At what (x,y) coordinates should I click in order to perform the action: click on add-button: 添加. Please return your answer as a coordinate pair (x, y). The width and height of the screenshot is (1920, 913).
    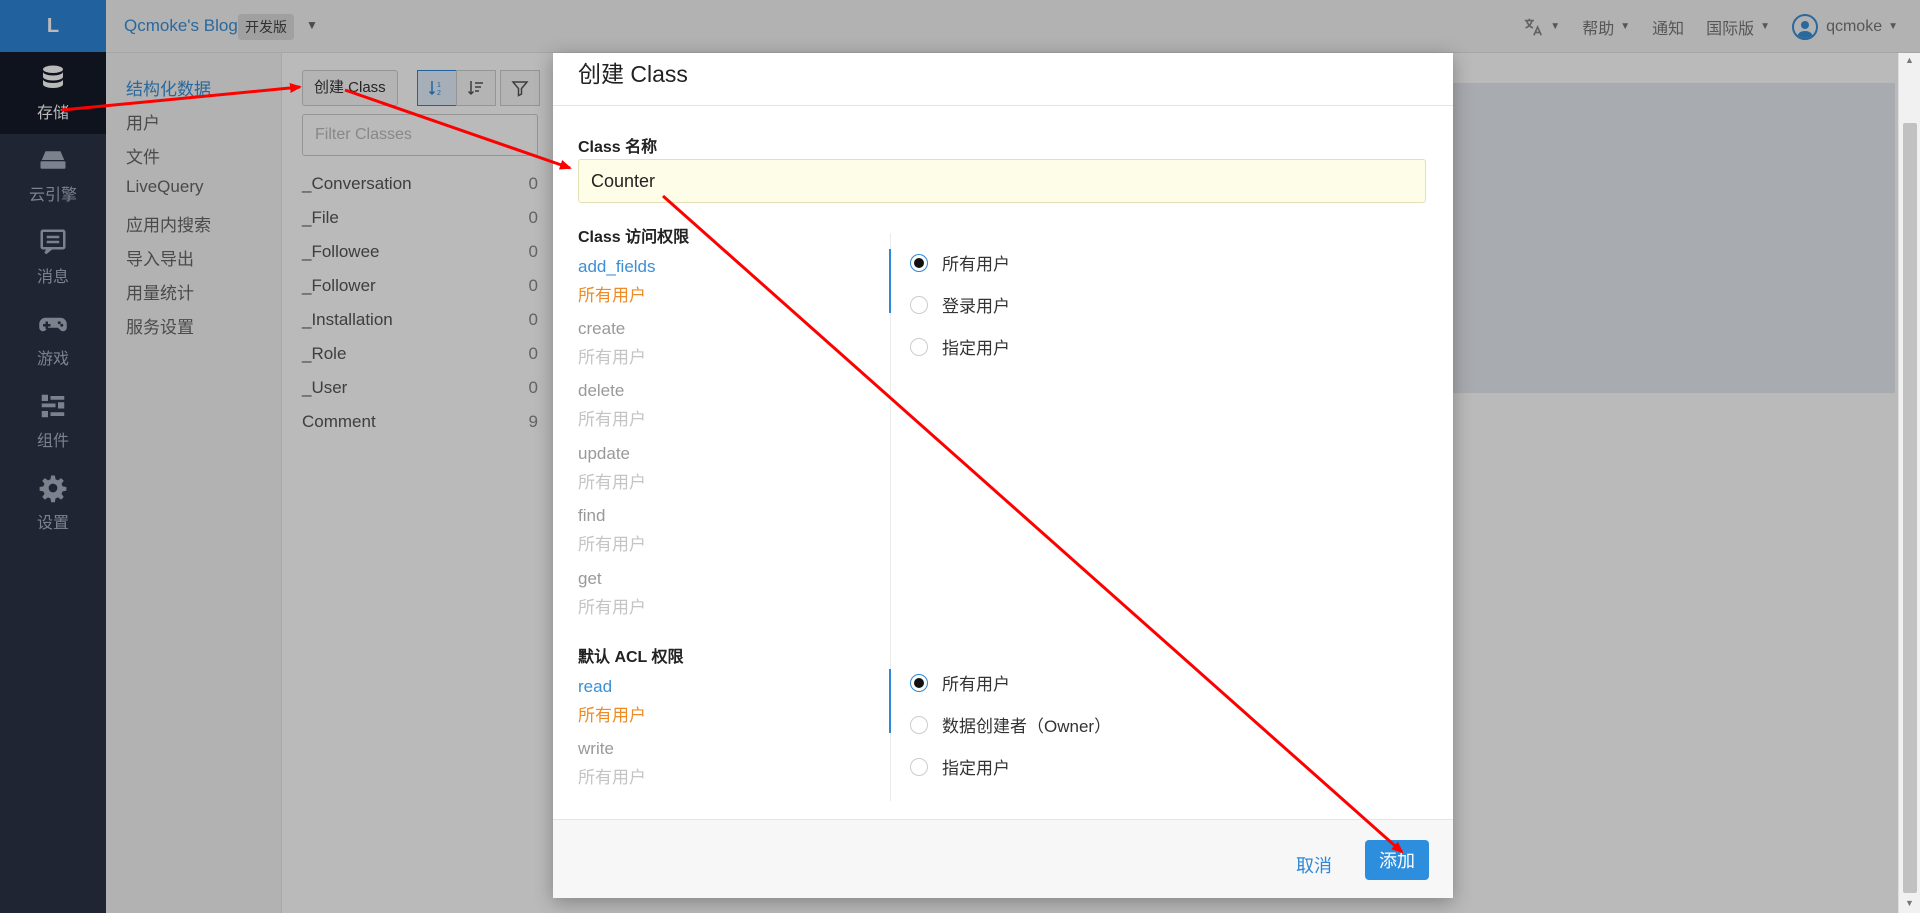
    Looking at the image, I should click on (1397, 860).